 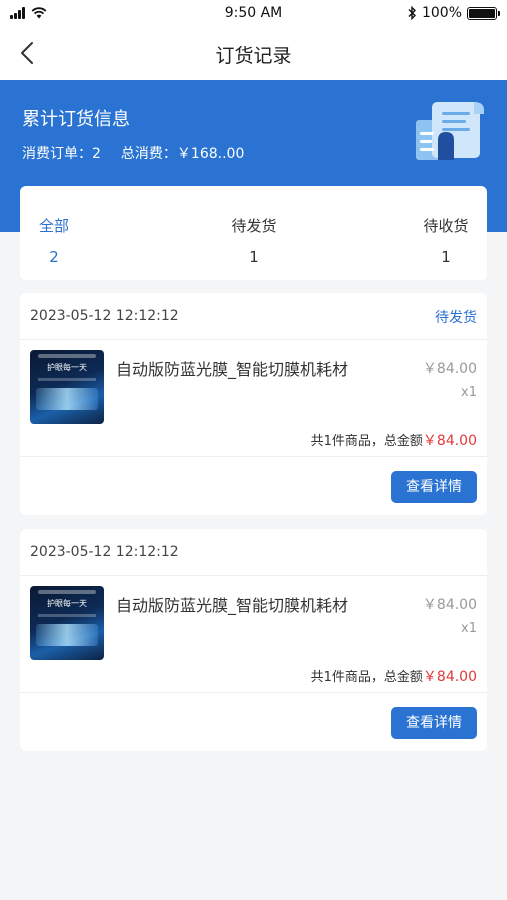 I want to click on orders-count-label: 消费订单：2, so click(x=61, y=154).